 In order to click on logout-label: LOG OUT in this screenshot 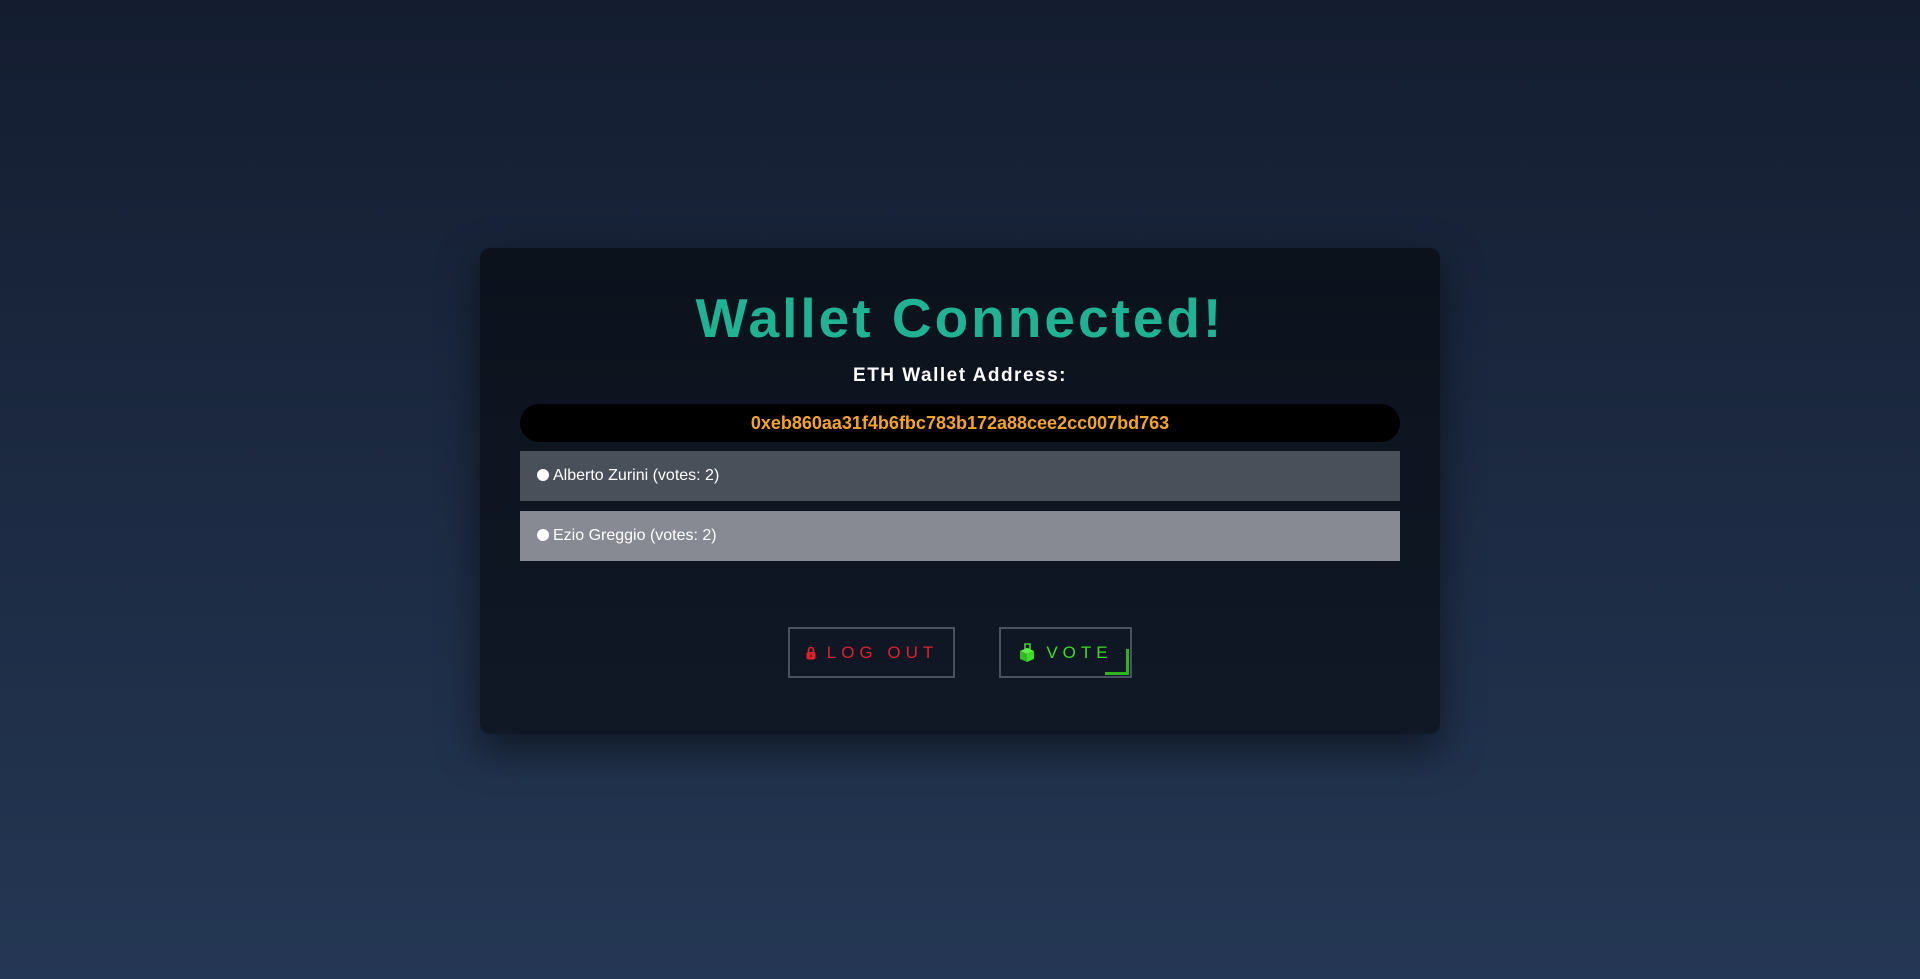, I will do `click(882, 652)`.